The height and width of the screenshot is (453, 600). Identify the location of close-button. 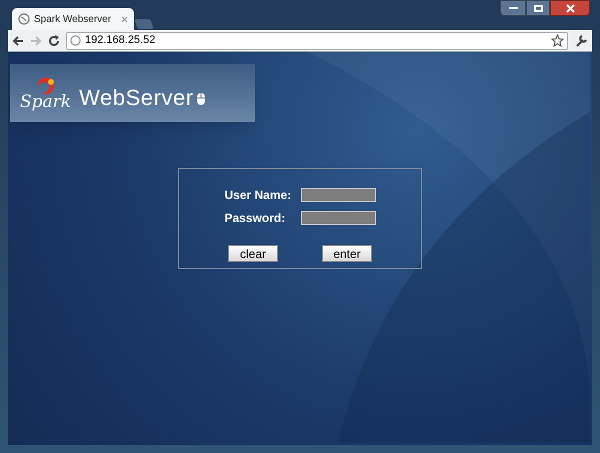
(570, 8).